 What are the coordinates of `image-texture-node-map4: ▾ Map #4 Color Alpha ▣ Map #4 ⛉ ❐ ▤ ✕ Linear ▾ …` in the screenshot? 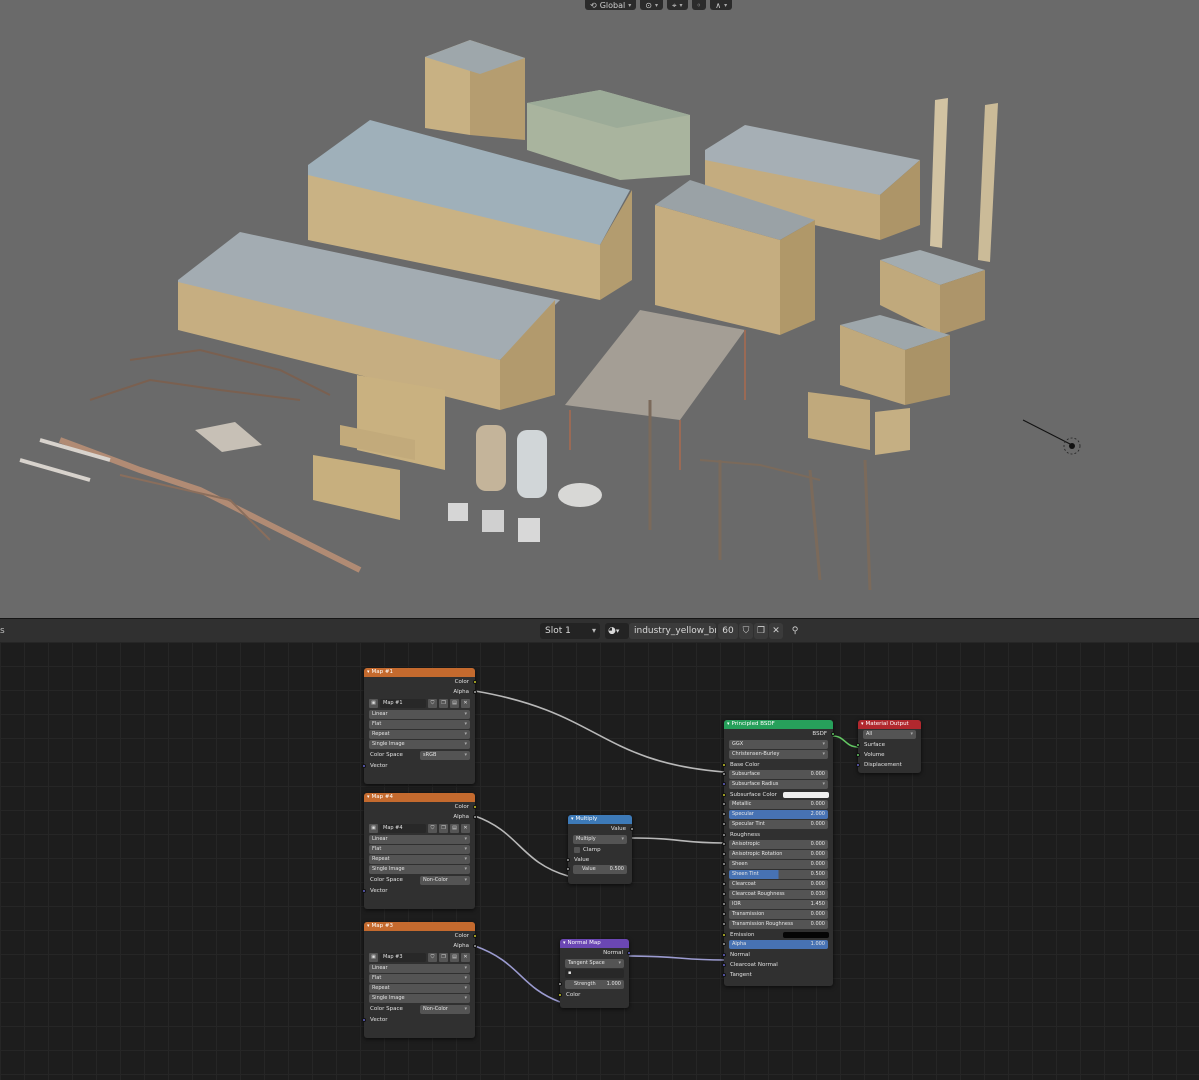 It's located at (419, 851).